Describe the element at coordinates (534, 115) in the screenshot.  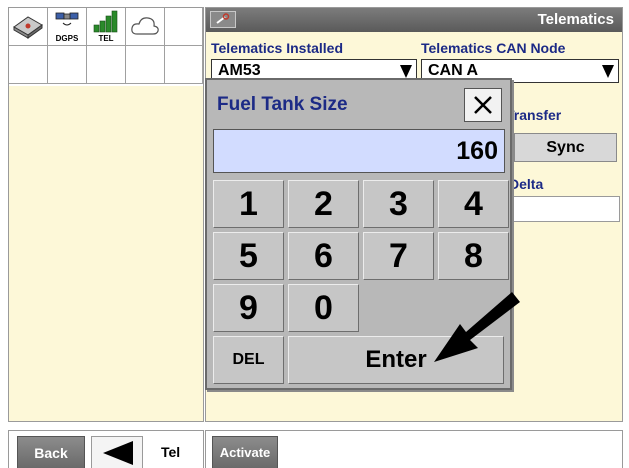
I see `transfer-label: Transfer` at that location.